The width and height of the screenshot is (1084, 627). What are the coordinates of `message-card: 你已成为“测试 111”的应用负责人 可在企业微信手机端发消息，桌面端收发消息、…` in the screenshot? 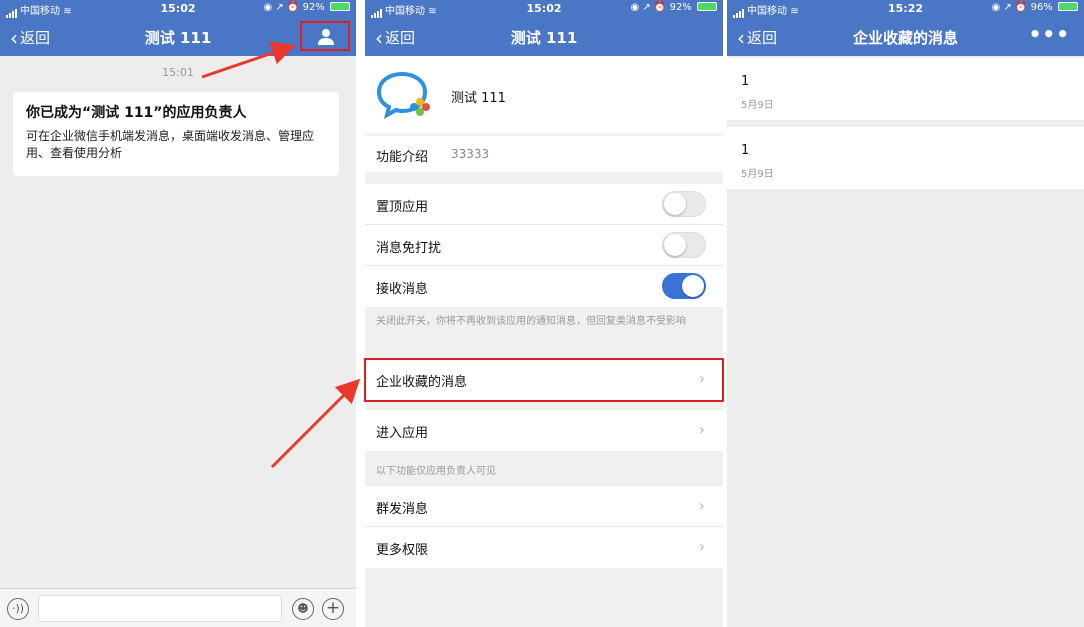 It's located at (176, 134).